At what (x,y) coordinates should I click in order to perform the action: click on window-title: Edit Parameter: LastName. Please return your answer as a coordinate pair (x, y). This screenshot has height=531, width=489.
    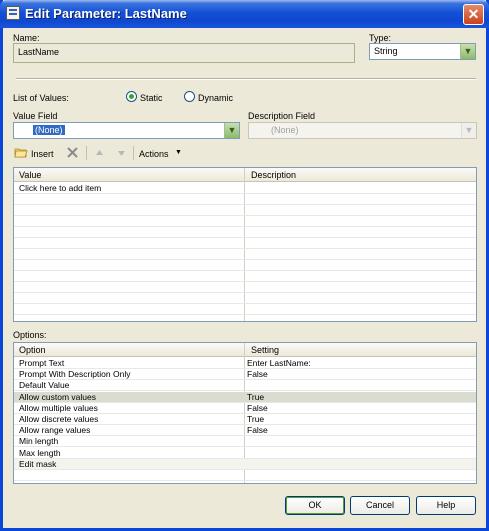
    Looking at the image, I should click on (106, 13).